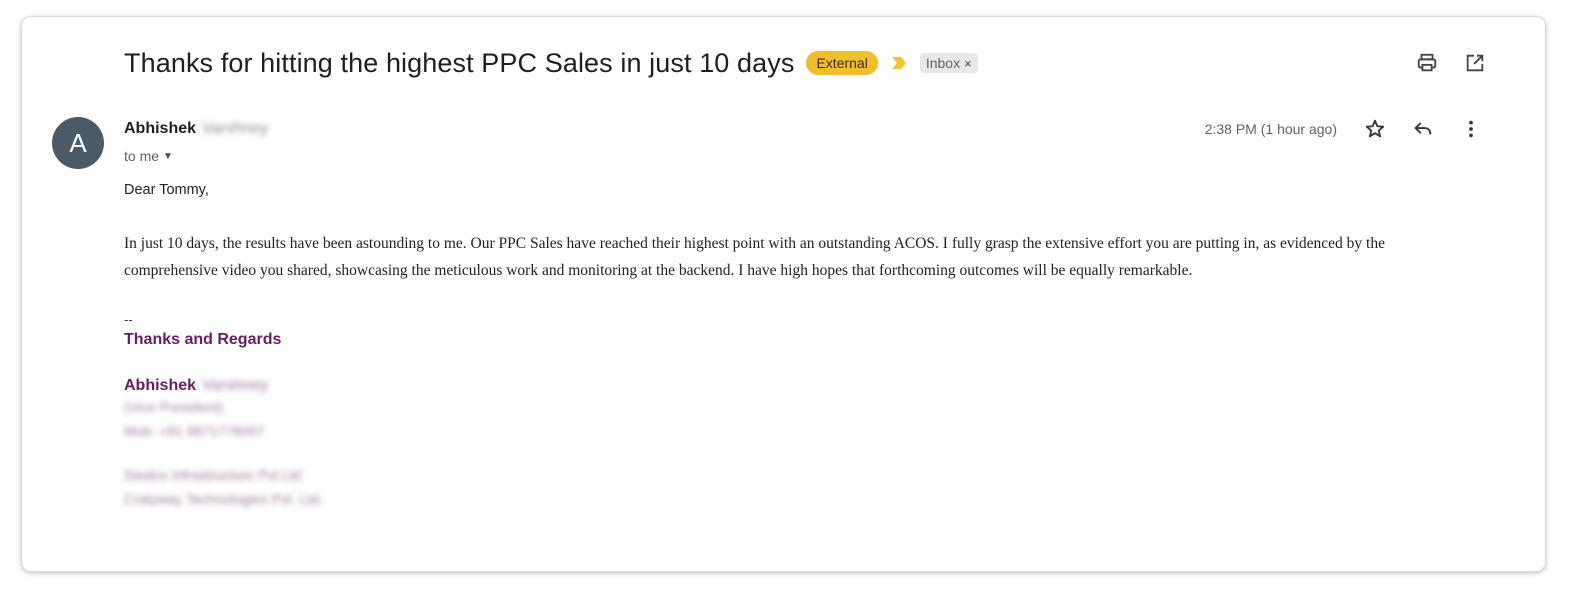 The height and width of the screenshot is (602, 1578). I want to click on avatar: A, so click(78, 143).